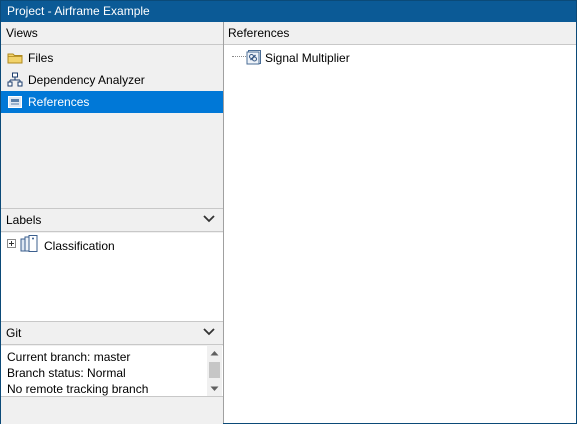 The width and height of the screenshot is (577, 424). What do you see at coordinates (112, 102) in the screenshot?
I see `views-item-references: References` at bounding box center [112, 102].